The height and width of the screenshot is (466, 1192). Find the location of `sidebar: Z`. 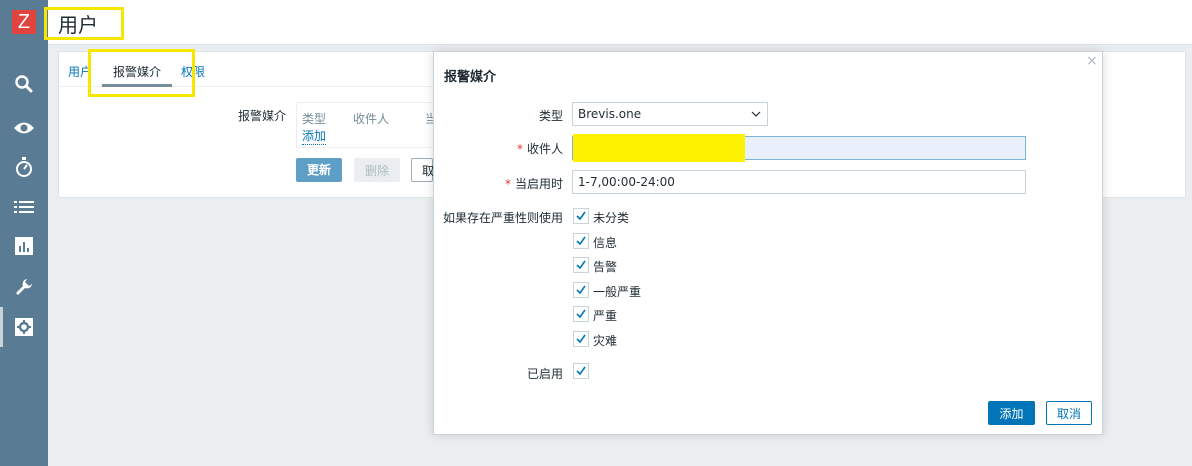

sidebar: Z is located at coordinates (24, 233).